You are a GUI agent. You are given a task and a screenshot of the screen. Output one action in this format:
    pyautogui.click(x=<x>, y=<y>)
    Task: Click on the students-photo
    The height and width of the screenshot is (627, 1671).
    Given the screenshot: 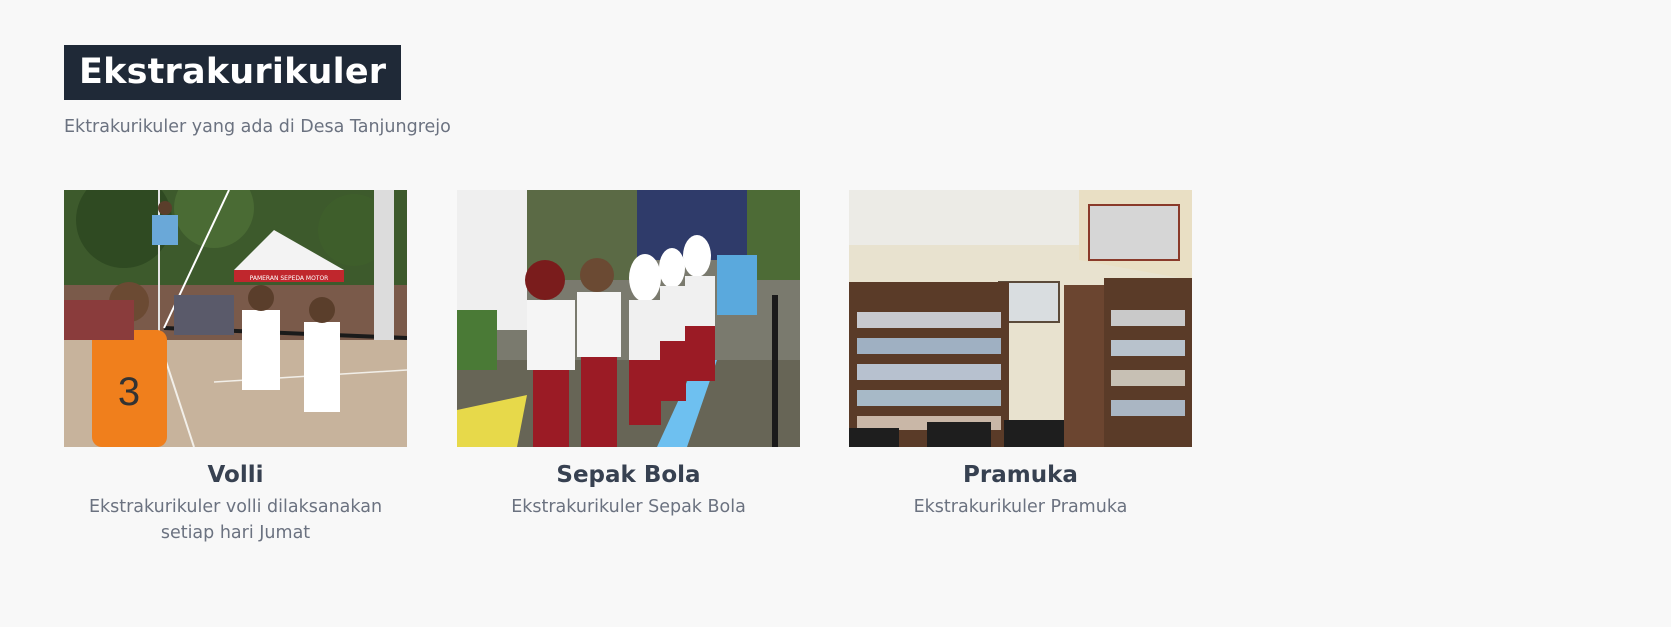 What is the action you would take?
    pyautogui.click(x=628, y=318)
    